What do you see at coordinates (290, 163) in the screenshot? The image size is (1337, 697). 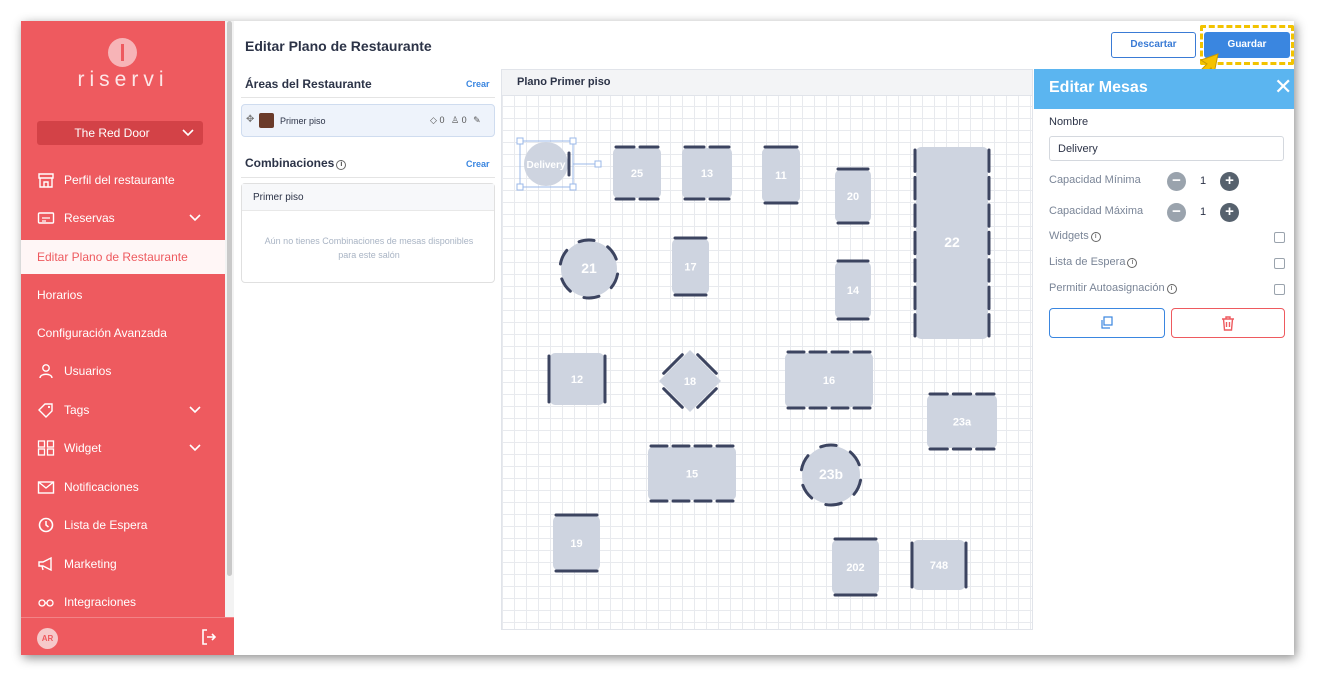 I see `combinations-title-text: Combinaciones` at bounding box center [290, 163].